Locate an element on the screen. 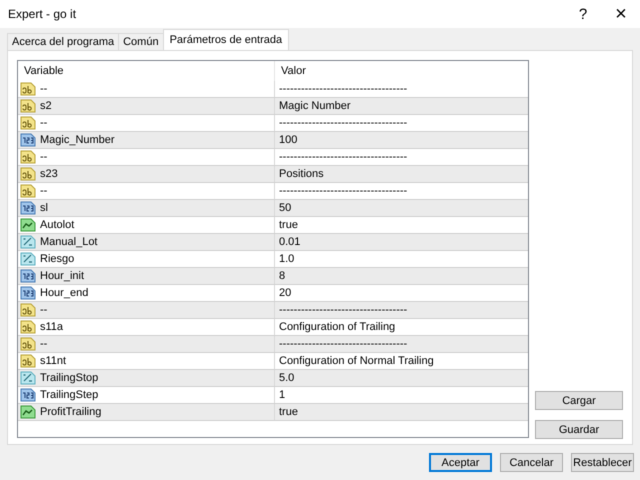 The height and width of the screenshot is (480, 640). variable-name: Manual_Lot is located at coordinates (69, 242).